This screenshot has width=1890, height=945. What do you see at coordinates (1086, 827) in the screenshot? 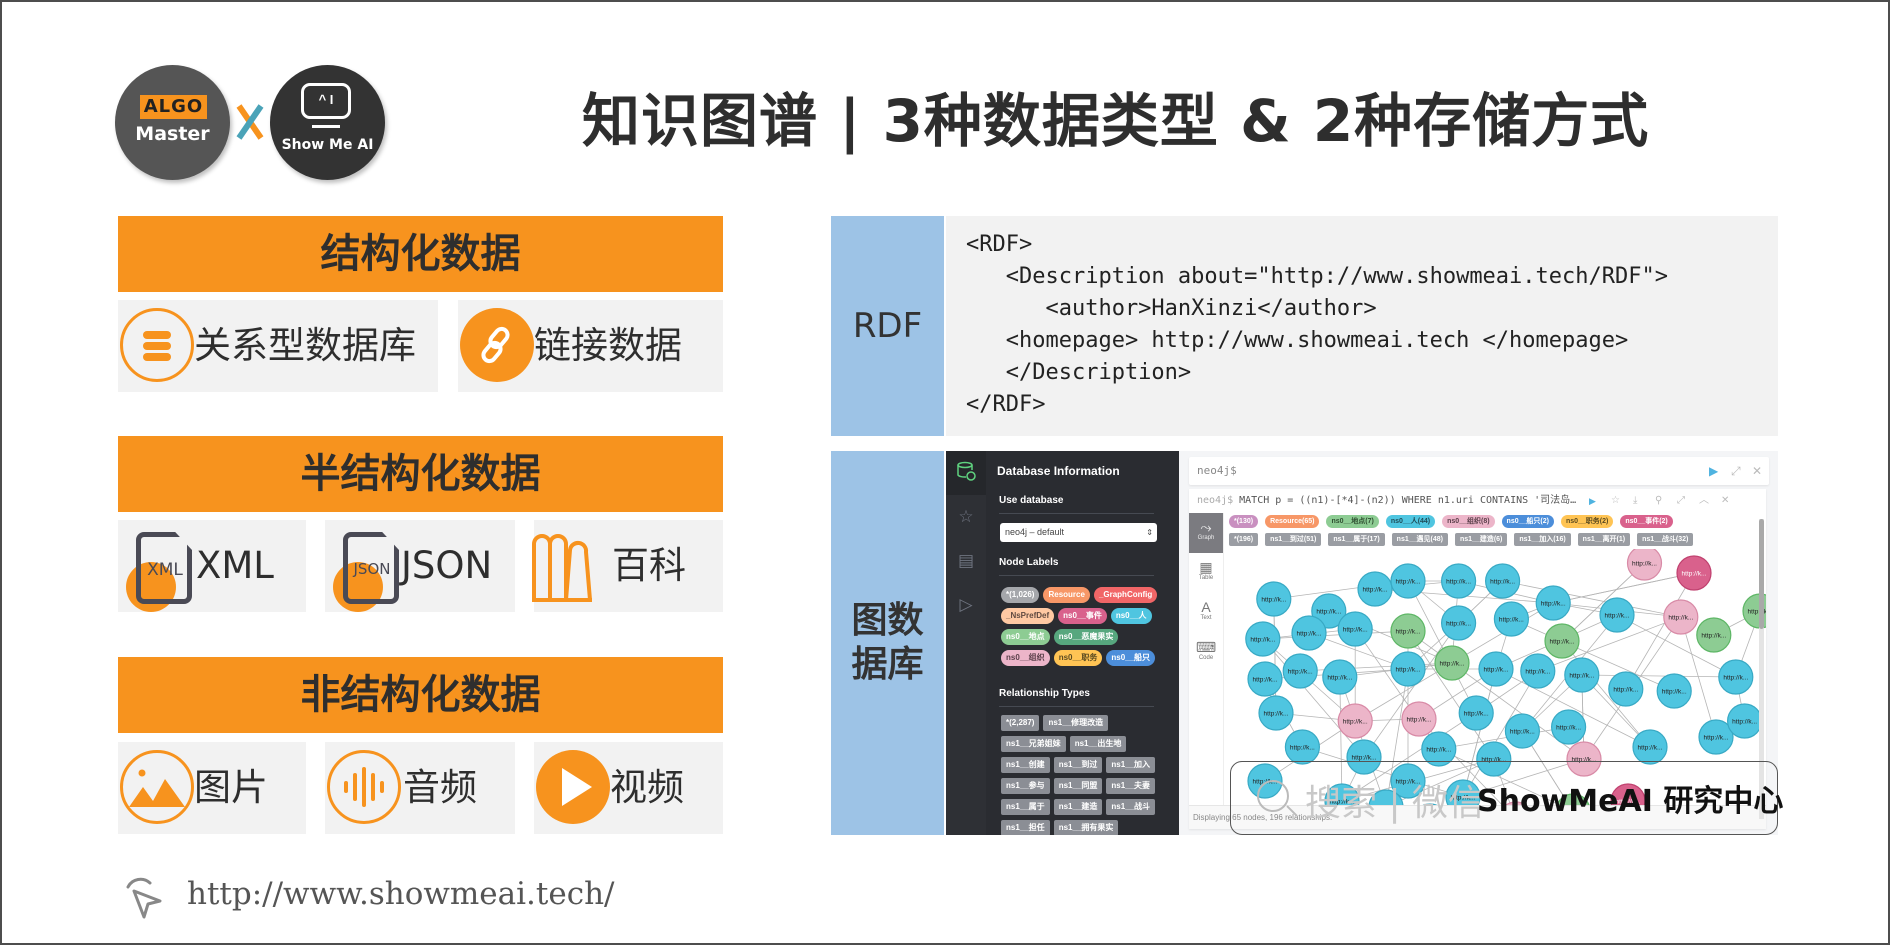
I see `relationship-type-chip: ns1__拥有果实` at bounding box center [1086, 827].